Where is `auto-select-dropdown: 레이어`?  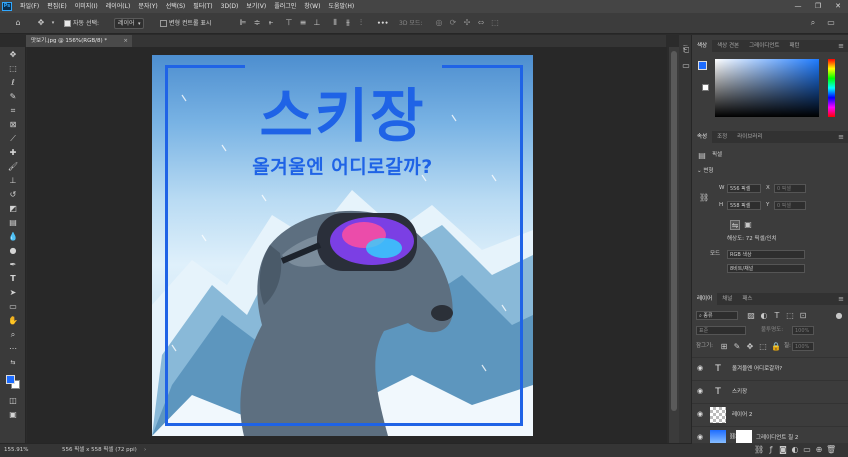 auto-select-dropdown: 레이어 is located at coordinates (129, 23).